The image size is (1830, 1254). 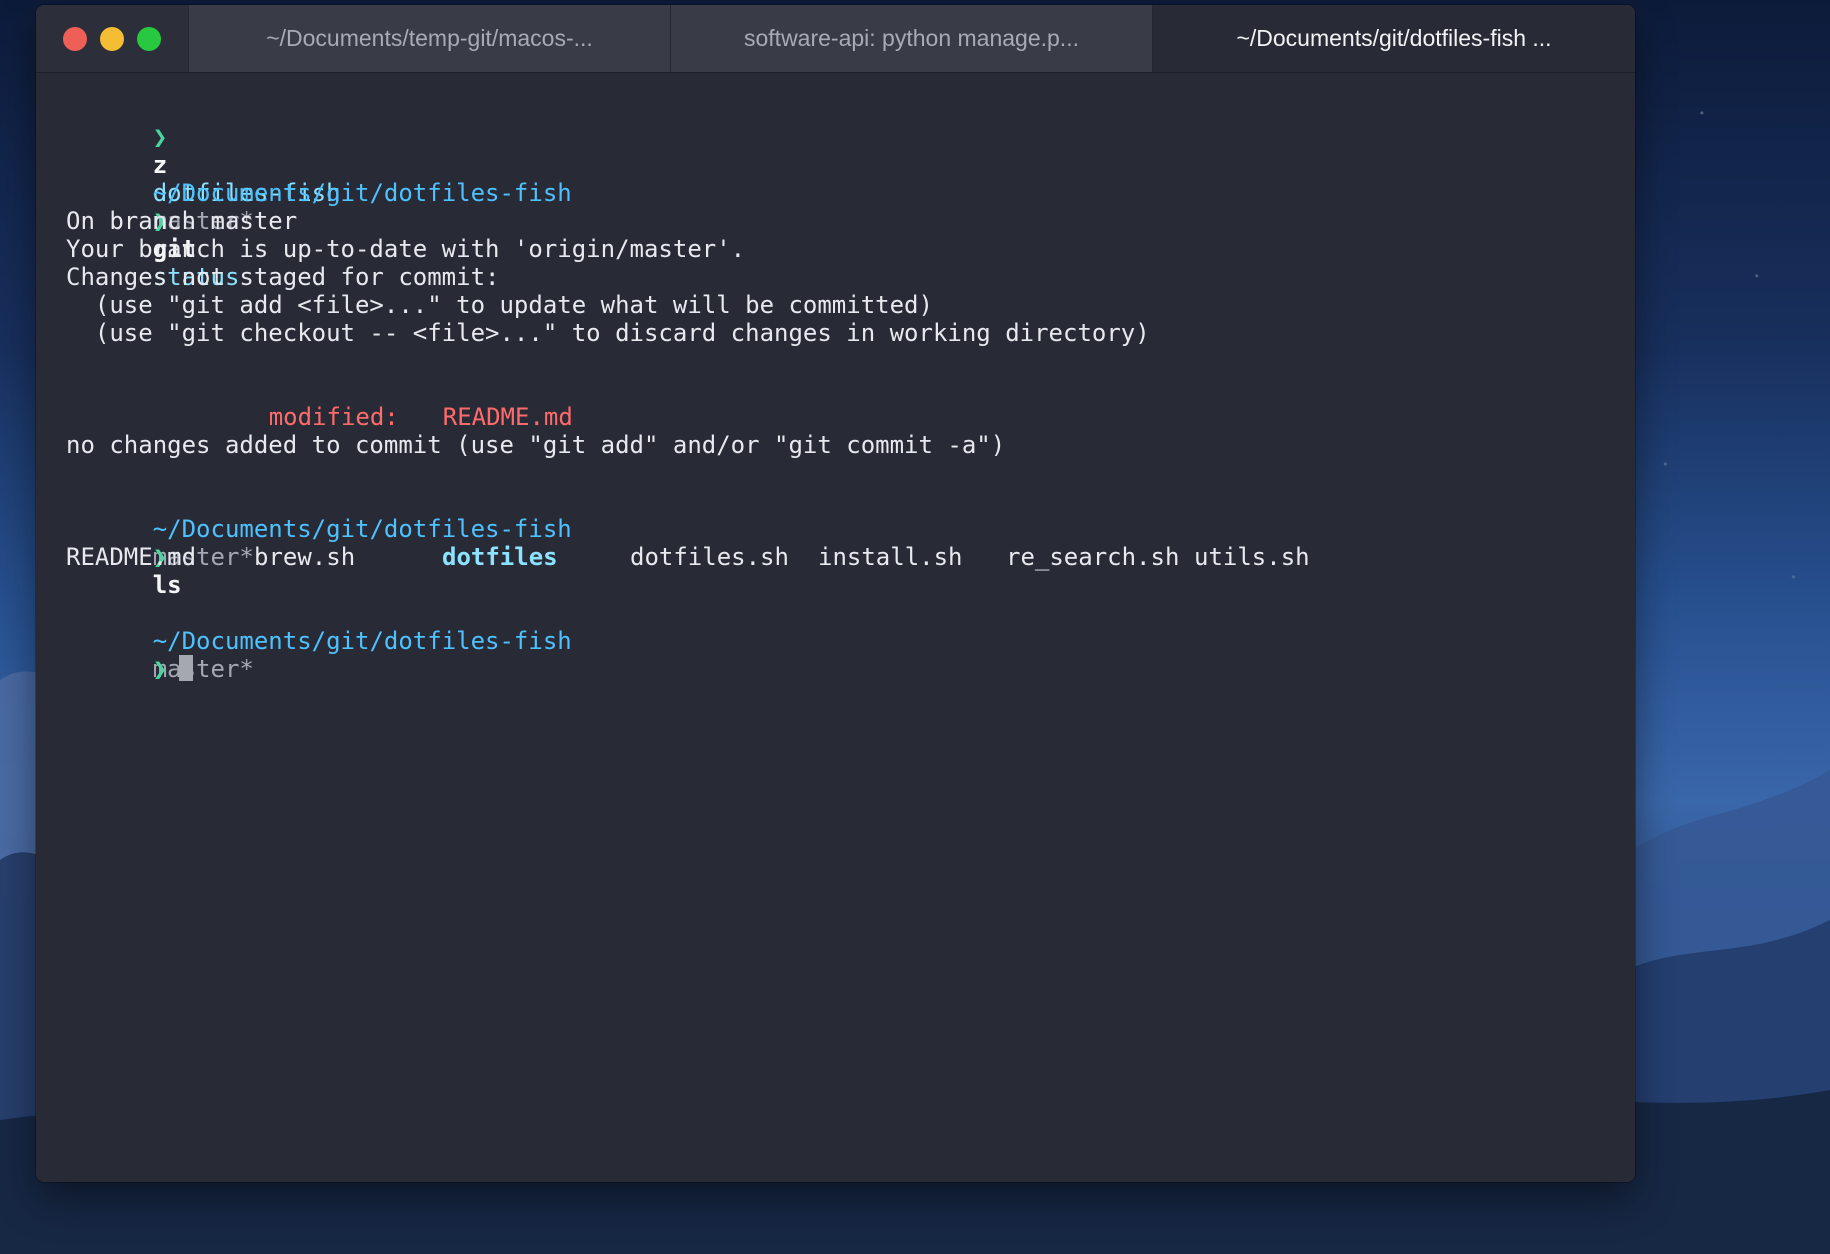 What do you see at coordinates (283, 277) in the screenshot?
I see `status-line: Changes not staged for commit:` at bounding box center [283, 277].